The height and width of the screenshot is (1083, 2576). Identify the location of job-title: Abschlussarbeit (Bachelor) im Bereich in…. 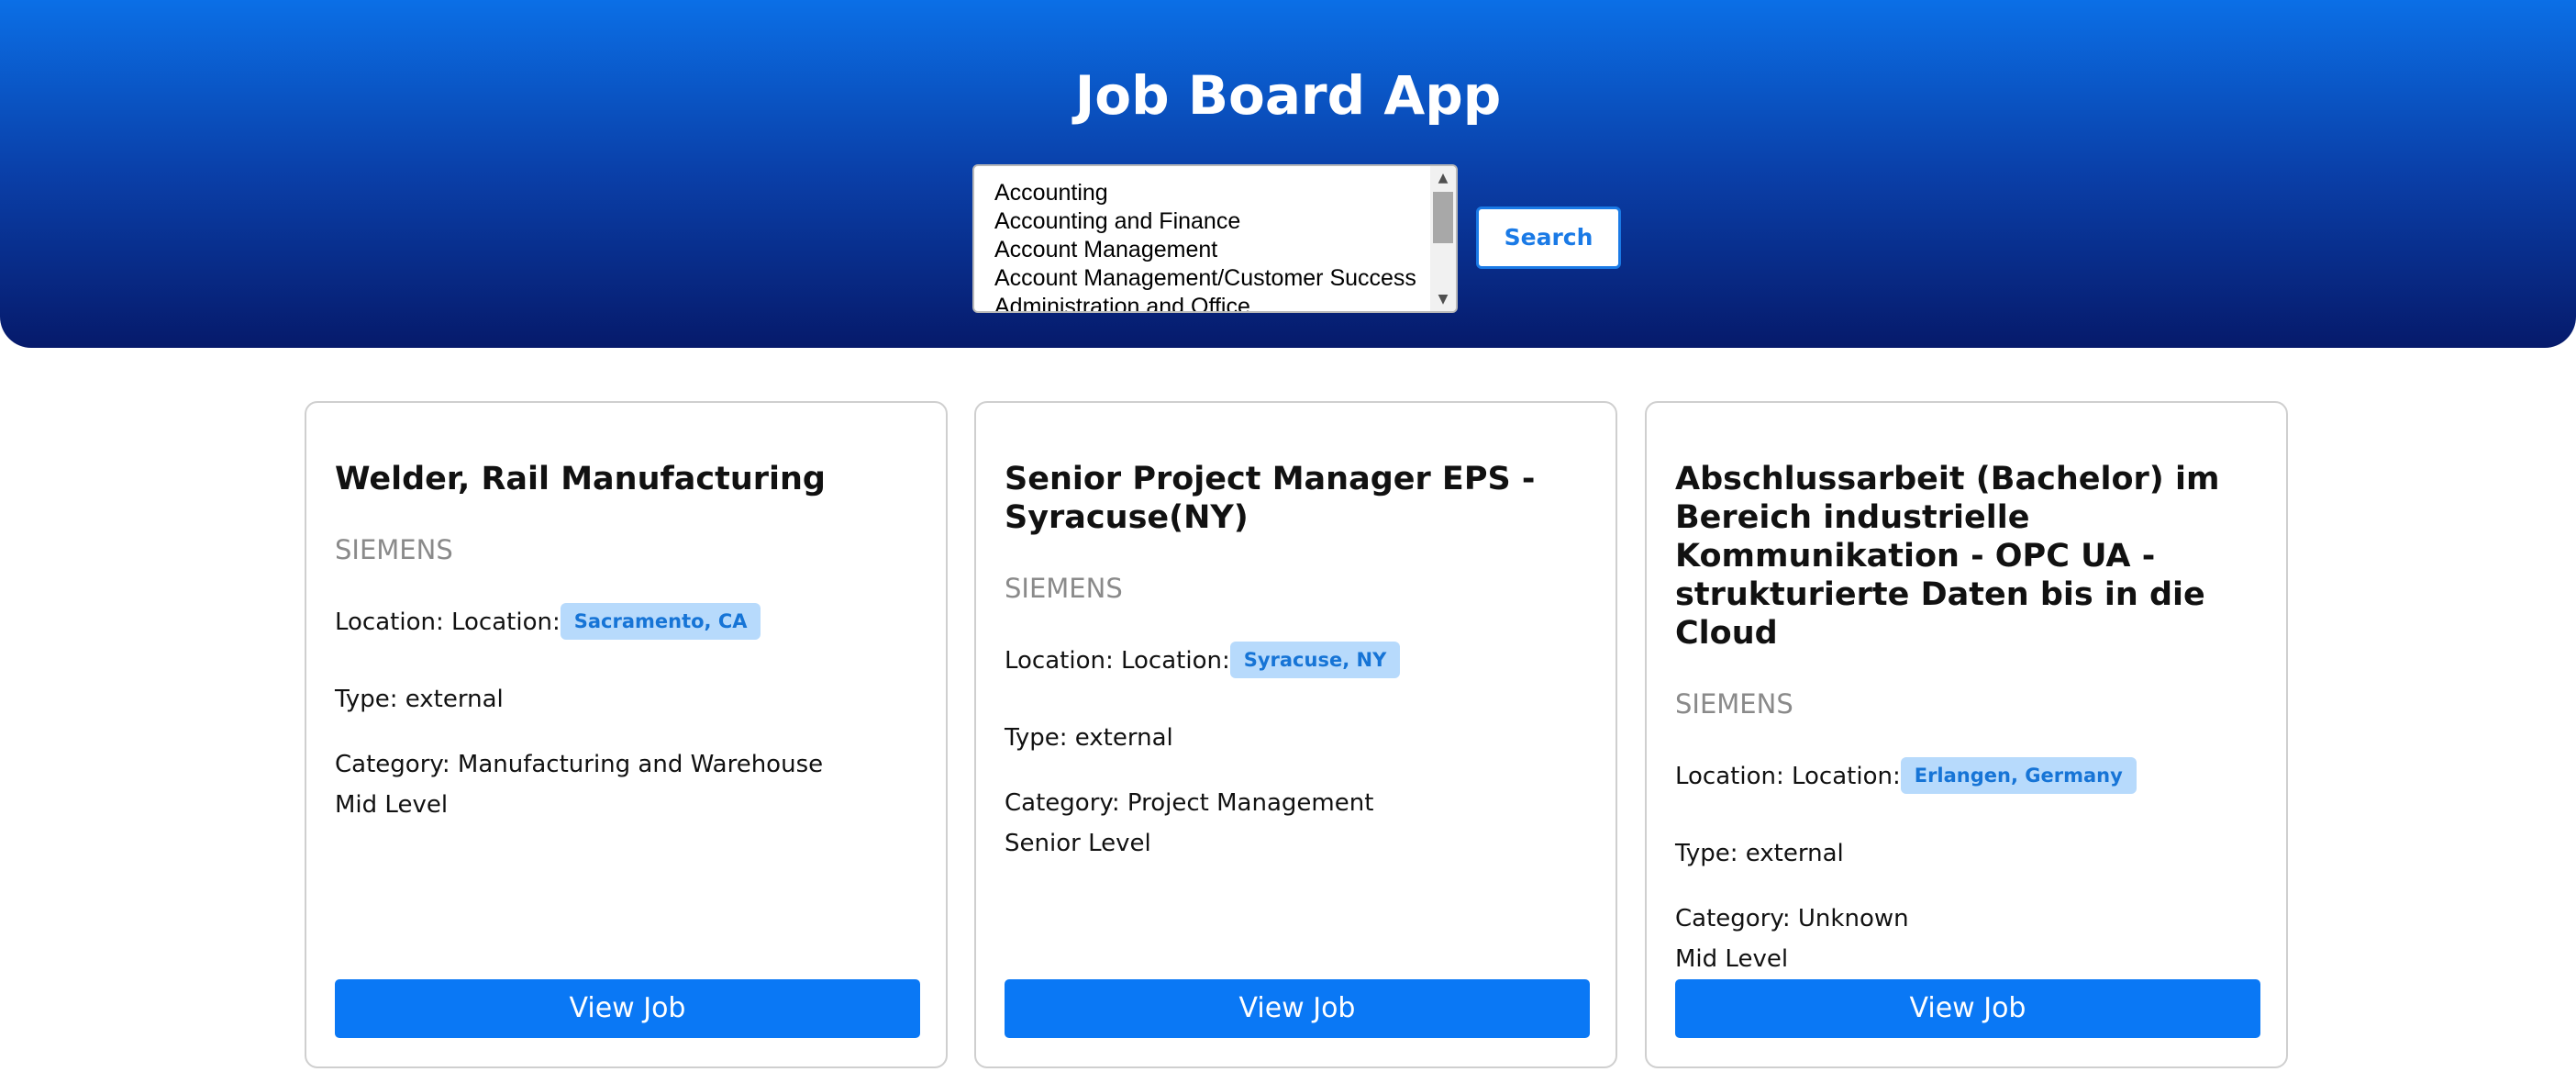
(1947, 556).